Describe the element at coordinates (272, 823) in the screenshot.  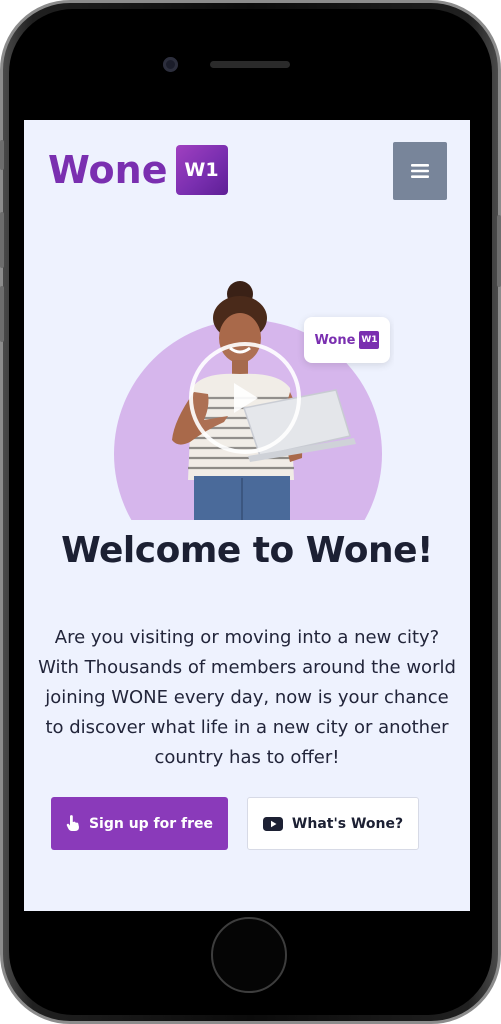
I see `youtube-icon` at that location.